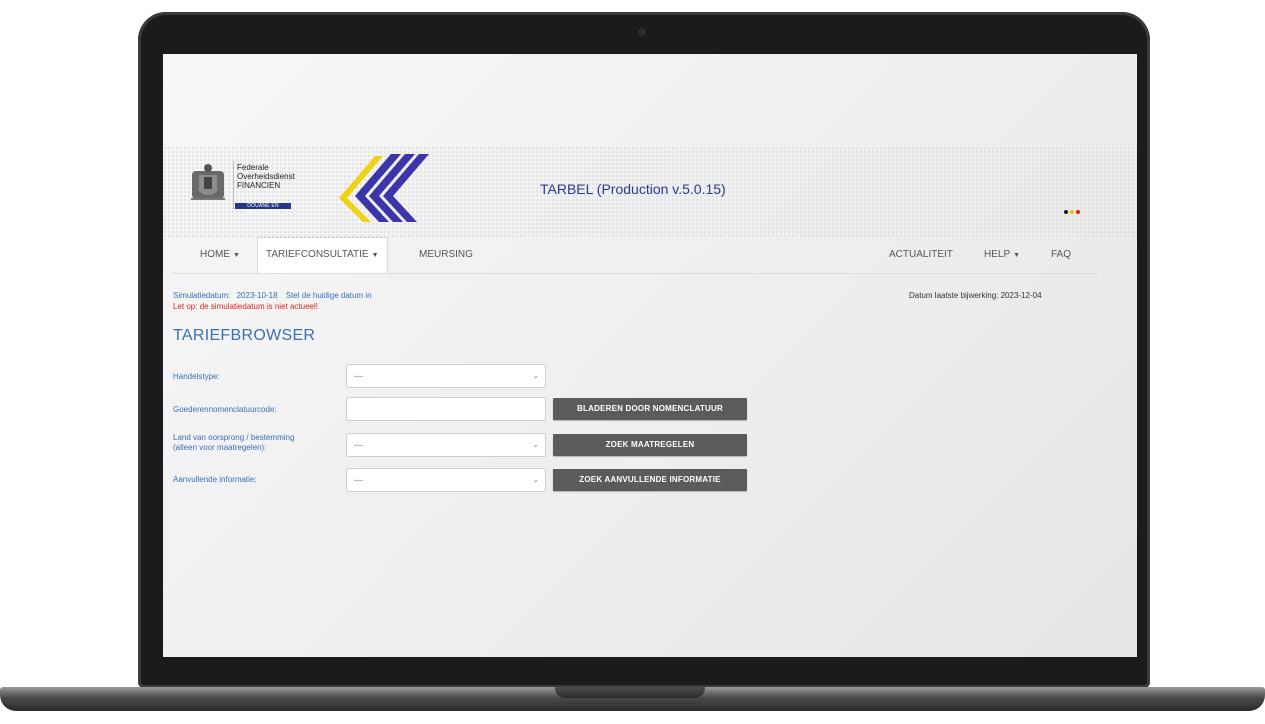 This screenshot has width=1265, height=724. I want to click on nav-home: HOME ▼, so click(220, 255).